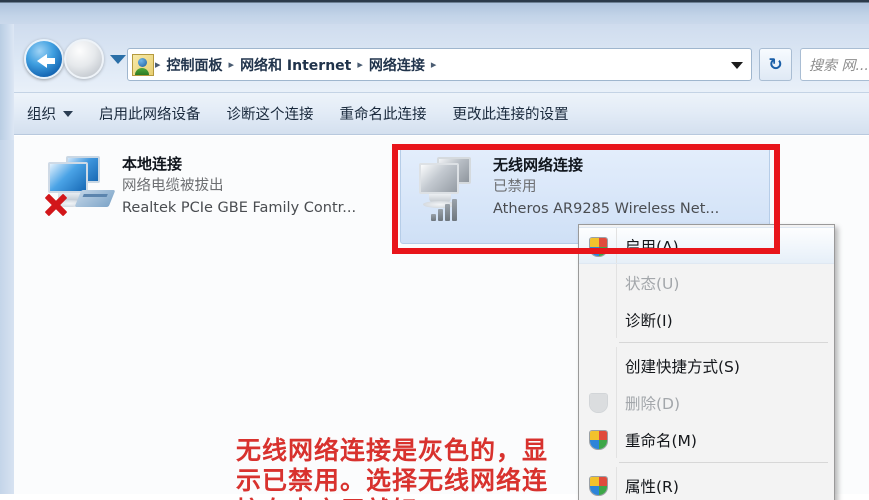 This screenshot has width=869, height=500. I want to click on toolbar-label: 重命名此连接, so click(383, 115).